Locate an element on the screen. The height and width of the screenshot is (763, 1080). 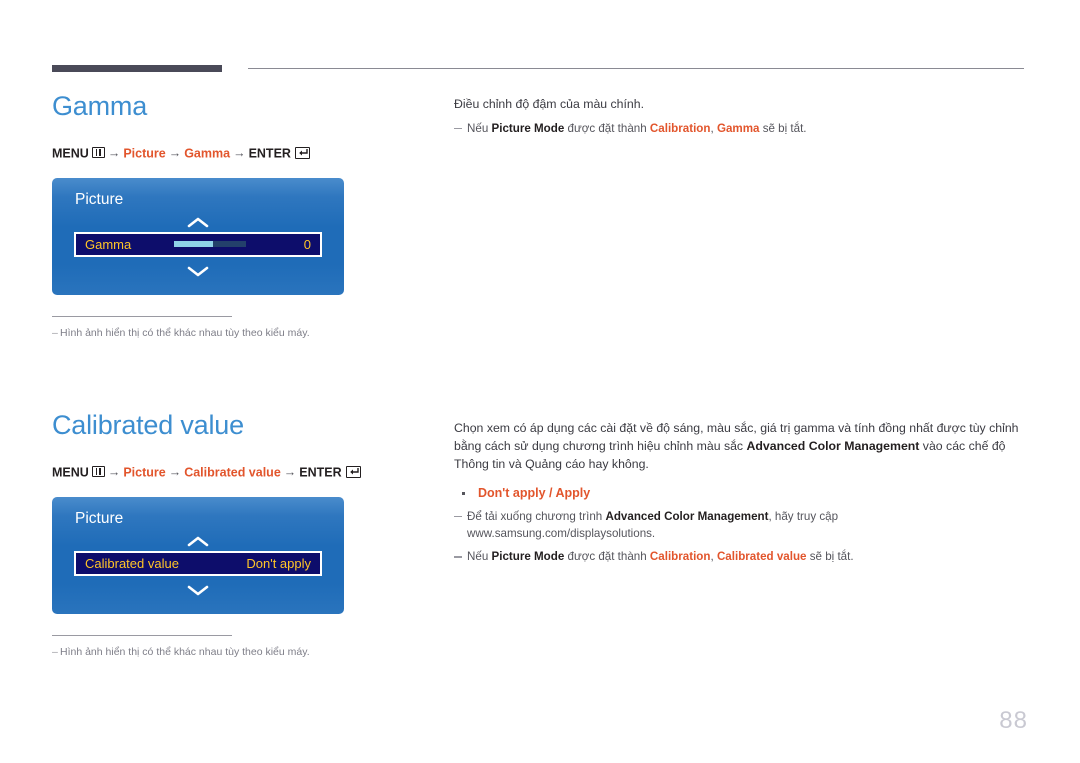
osd-panel-calibrated-value: Picture Calibrated value Don't apply is located at coordinates (198, 555).